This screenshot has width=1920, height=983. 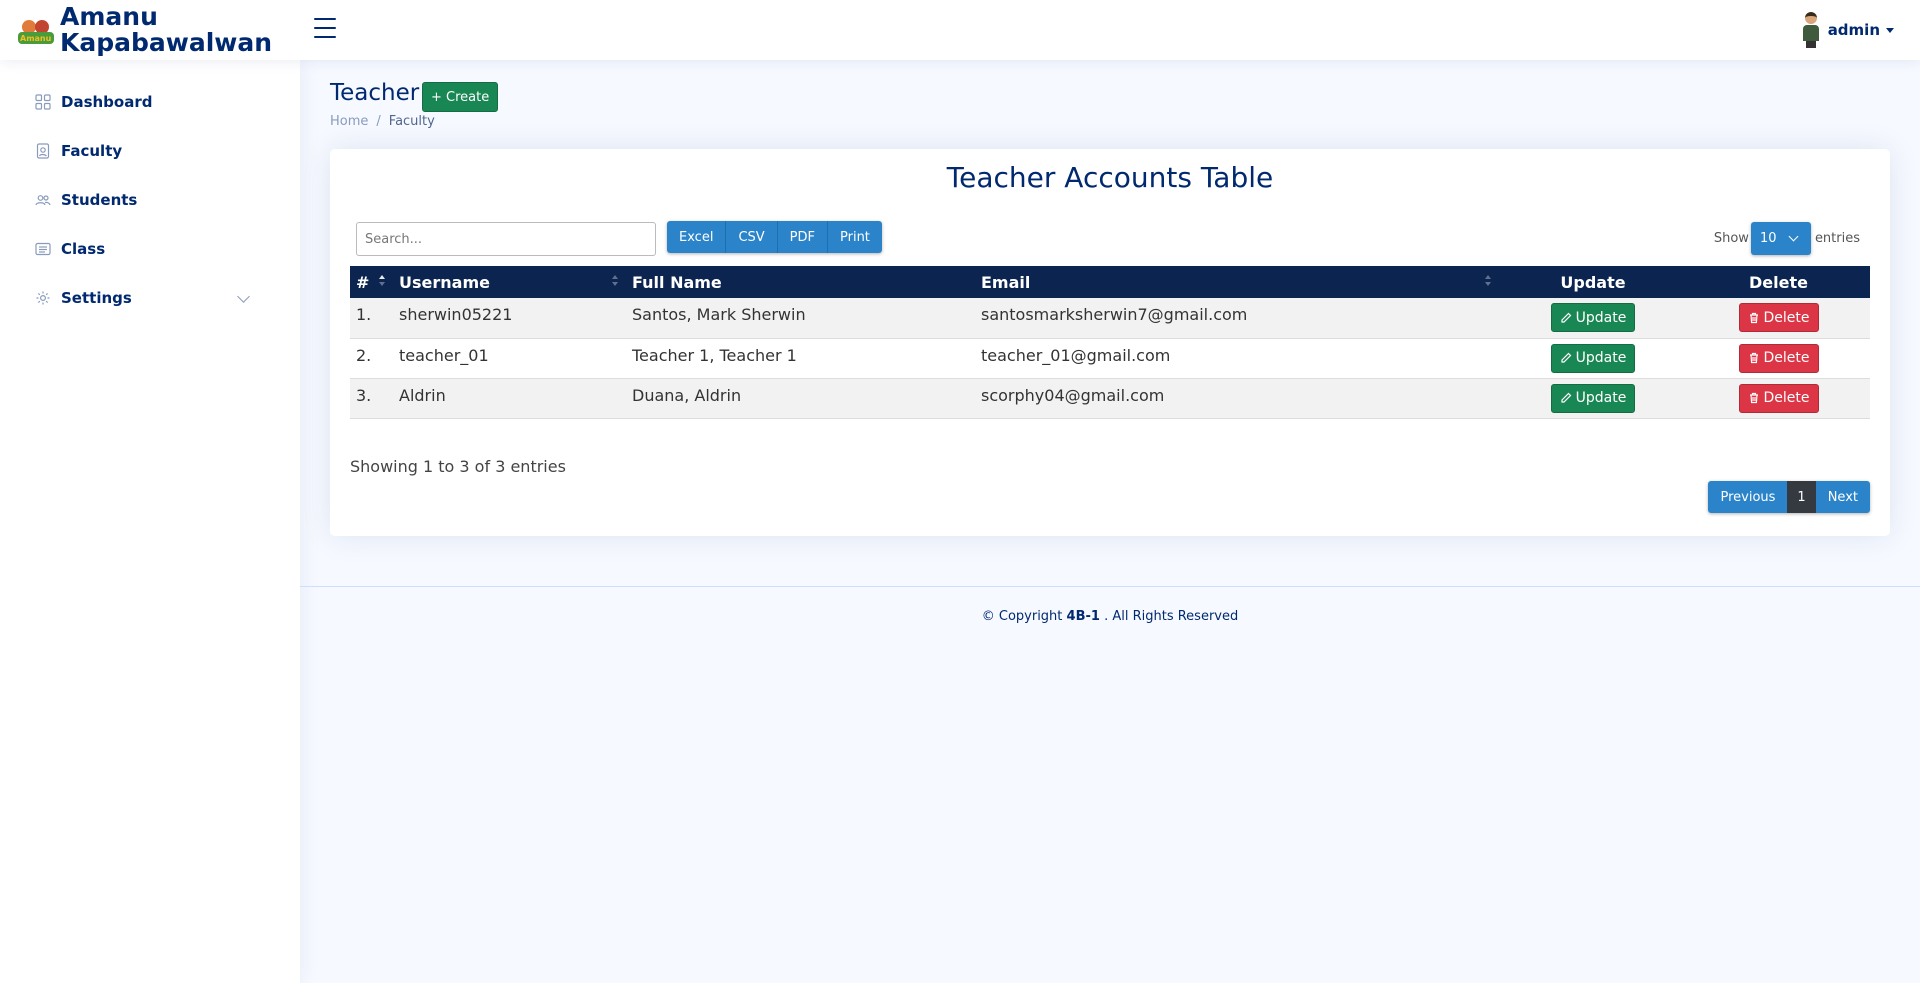 What do you see at coordinates (43, 102) in the screenshot?
I see `grid-icon` at bounding box center [43, 102].